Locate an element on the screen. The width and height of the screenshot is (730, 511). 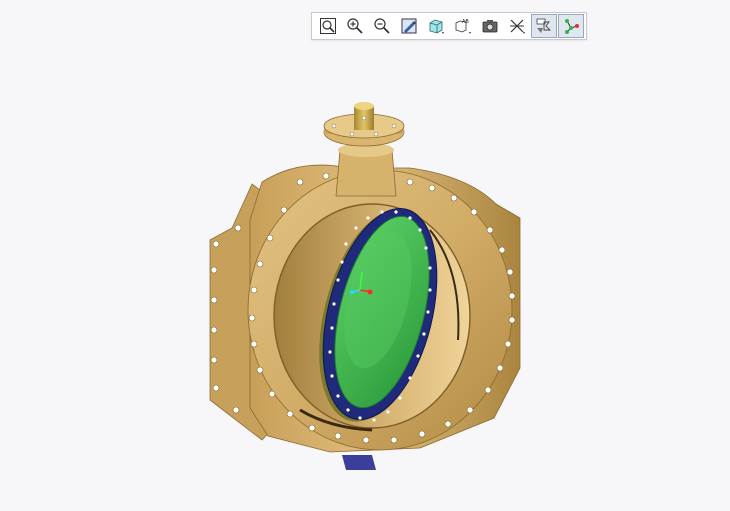
annotation-display-button is located at coordinates (517, 26).